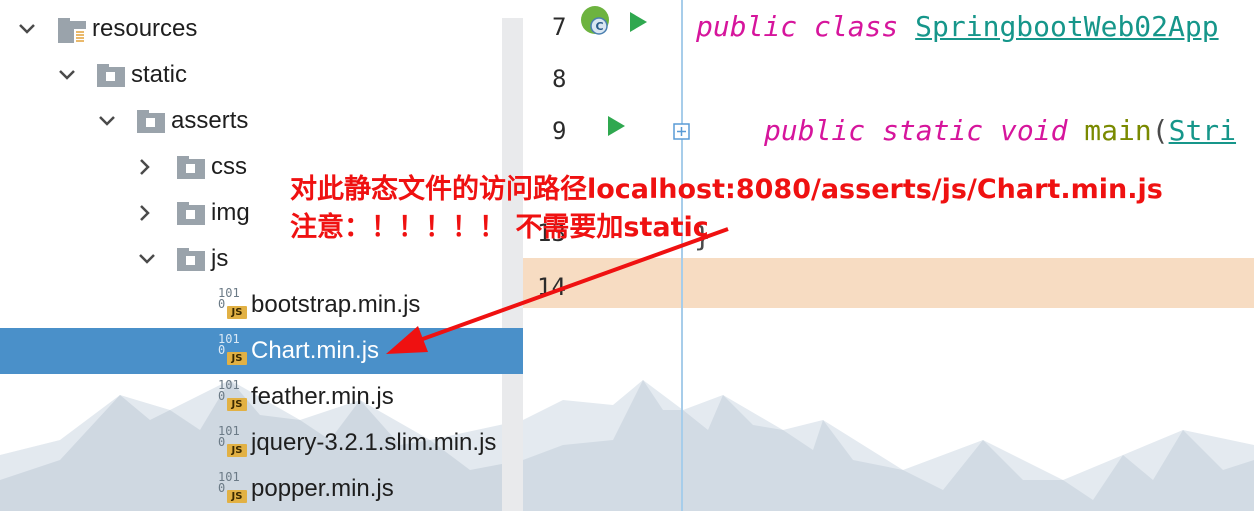 Image resolution: width=1254 pixels, height=511 pixels. I want to click on line-number: 8, so click(559, 79).